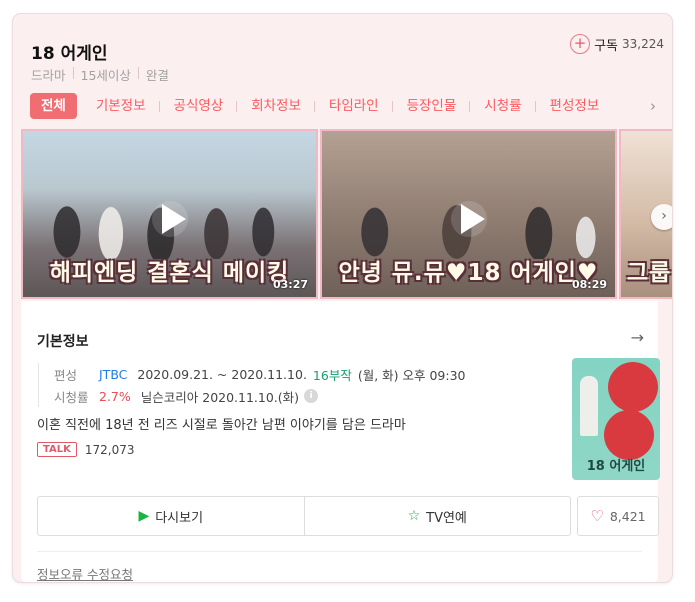 The image size is (695, 602). I want to click on rating-value: 2.7%, so click(115, 396).